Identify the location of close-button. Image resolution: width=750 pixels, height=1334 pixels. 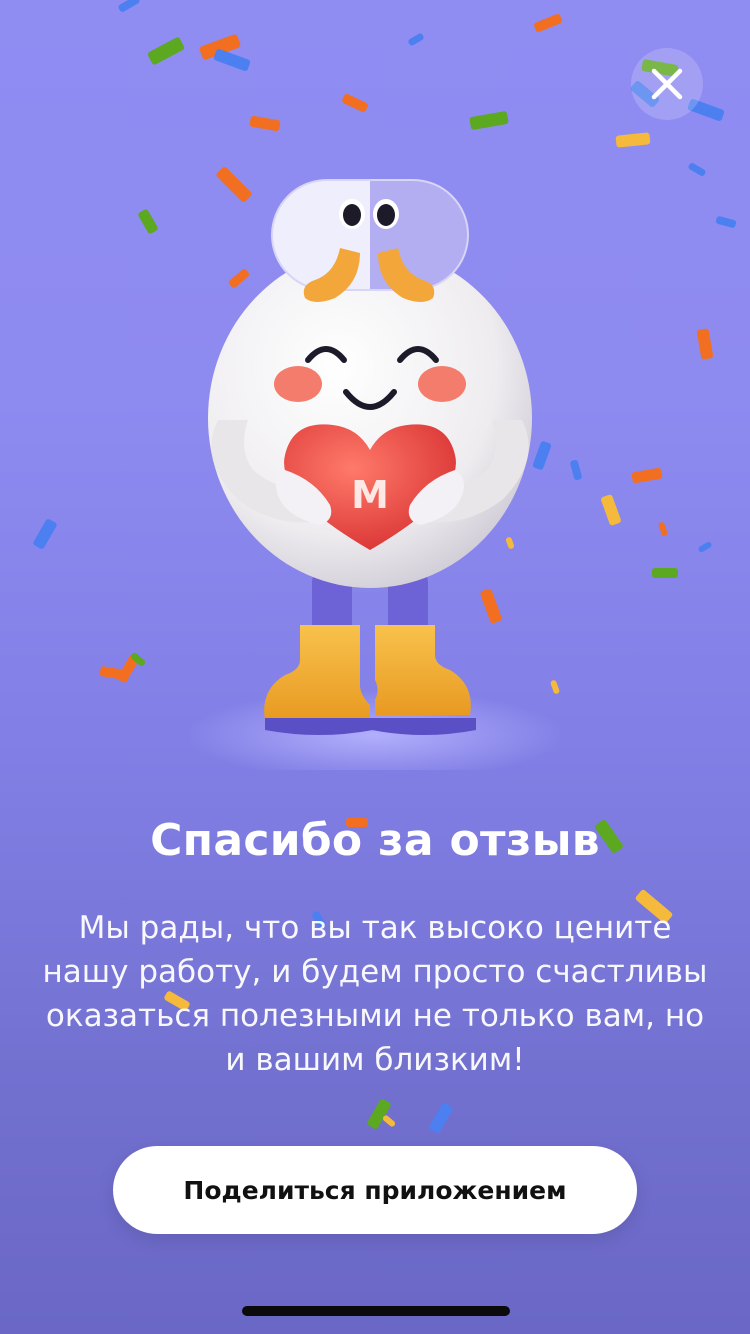
(667, 84).